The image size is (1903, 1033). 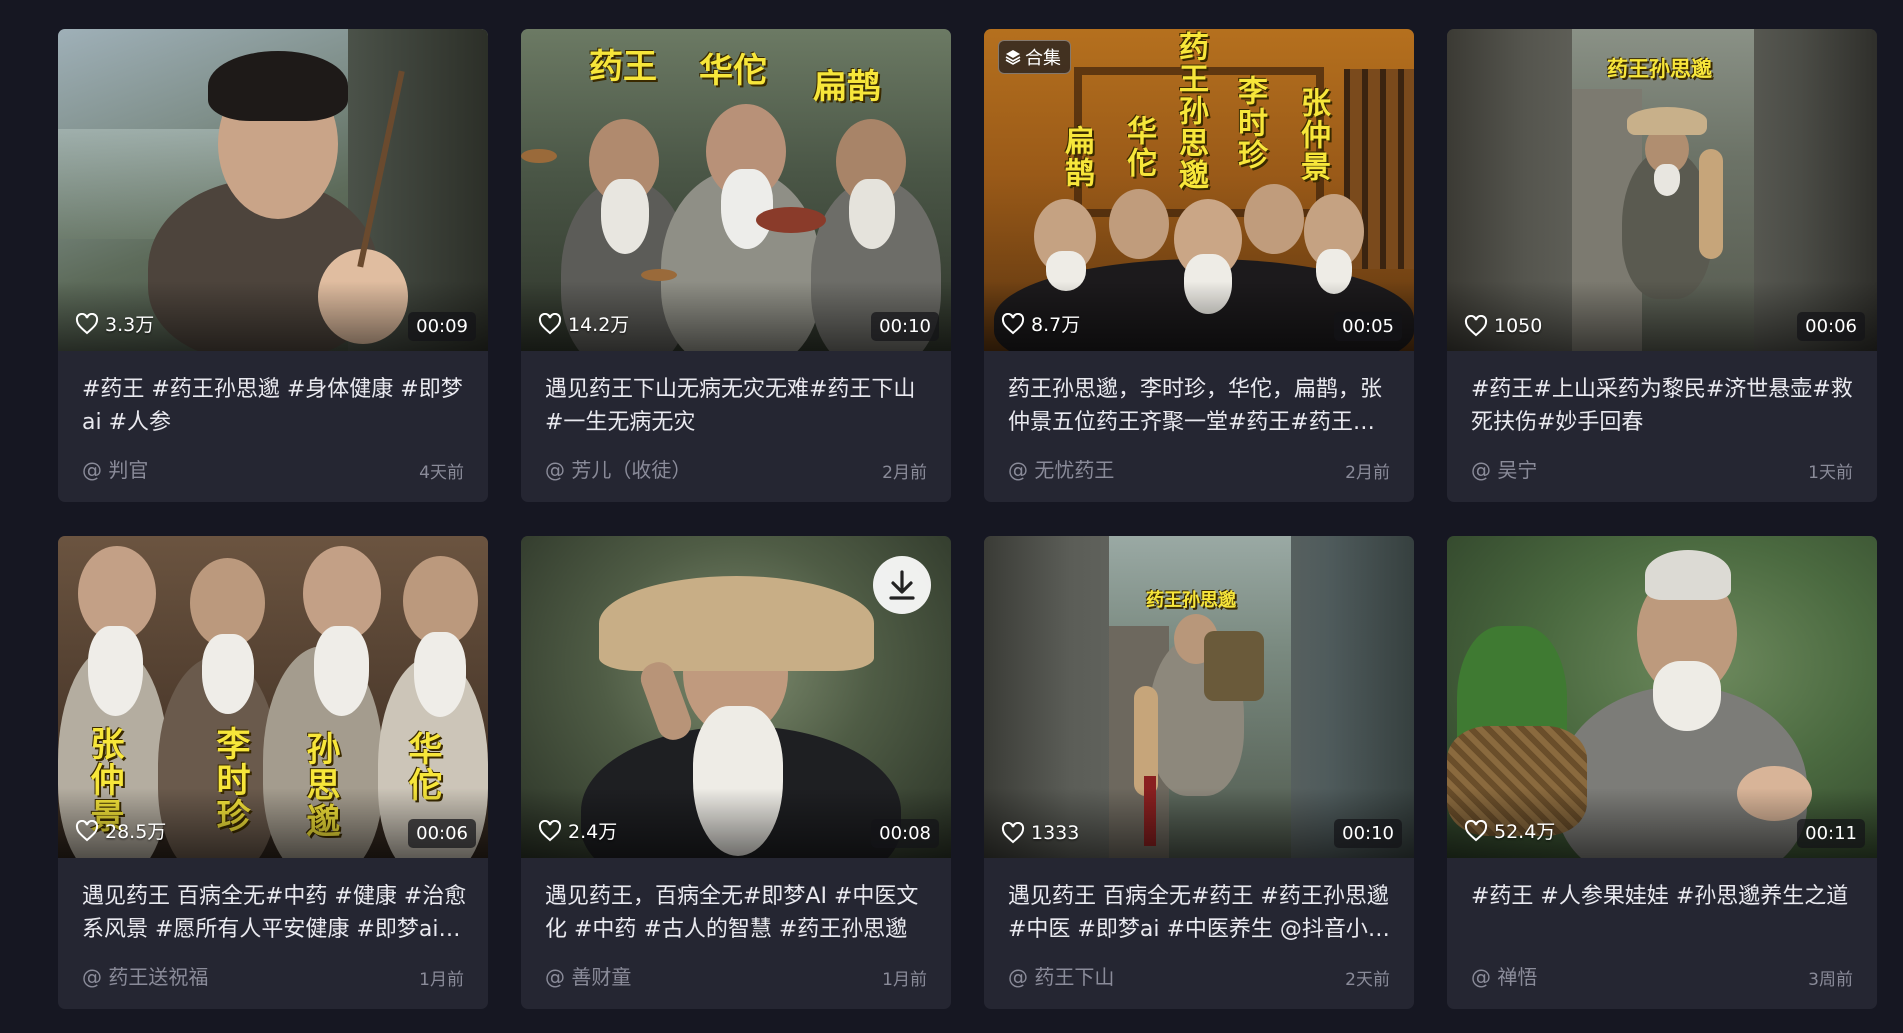 What do you see at coordinates (1249, 123) in the screenshot?
I see `overlay-title: 李时珍` at bounding box center [1249, 123].